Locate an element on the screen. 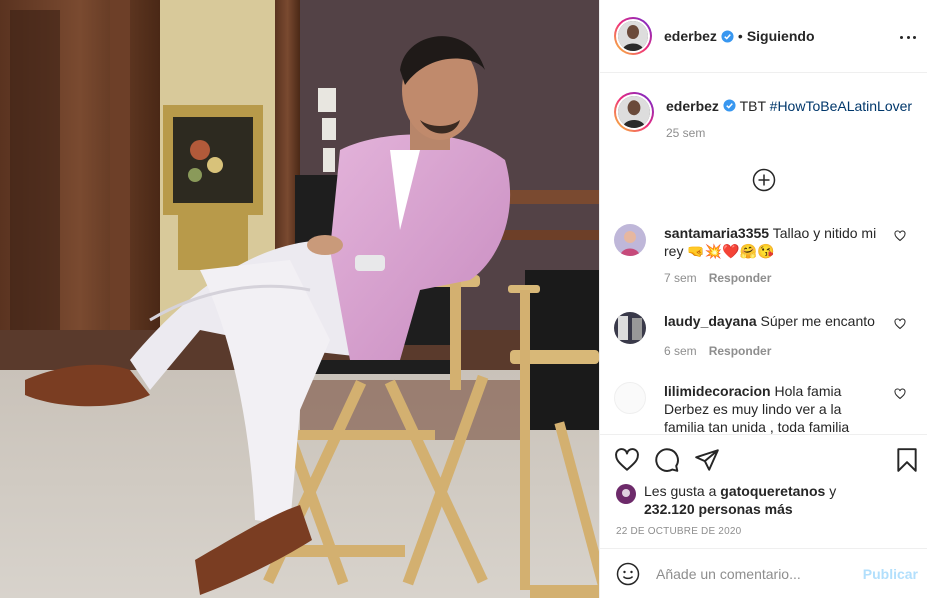  following-button: Siguiendo is located at coordinates (781, 36).